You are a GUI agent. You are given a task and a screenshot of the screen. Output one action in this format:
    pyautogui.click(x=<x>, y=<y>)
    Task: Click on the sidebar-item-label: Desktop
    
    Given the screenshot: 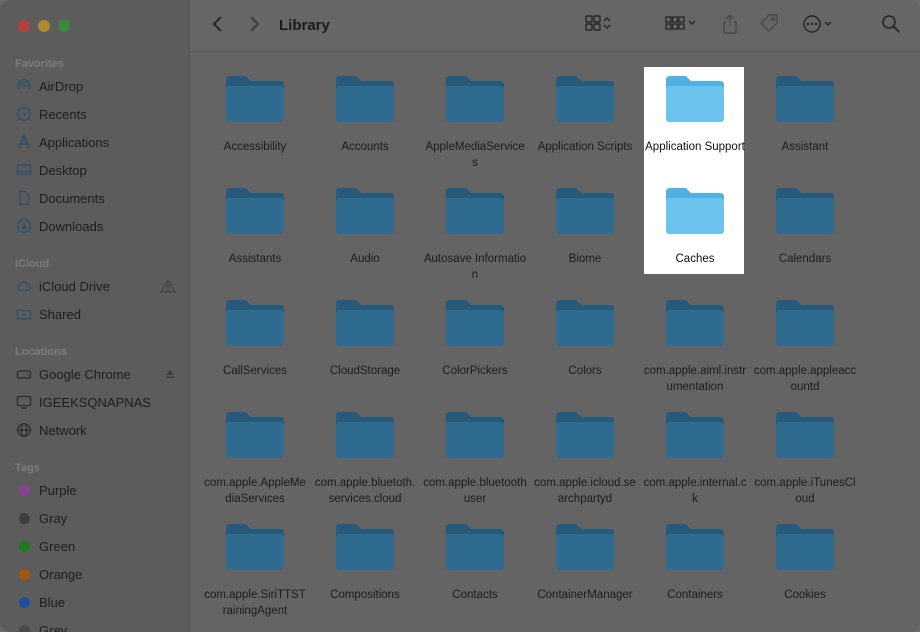 What is the action you would take?
    pyautogui.click(x=63, y=170)
    